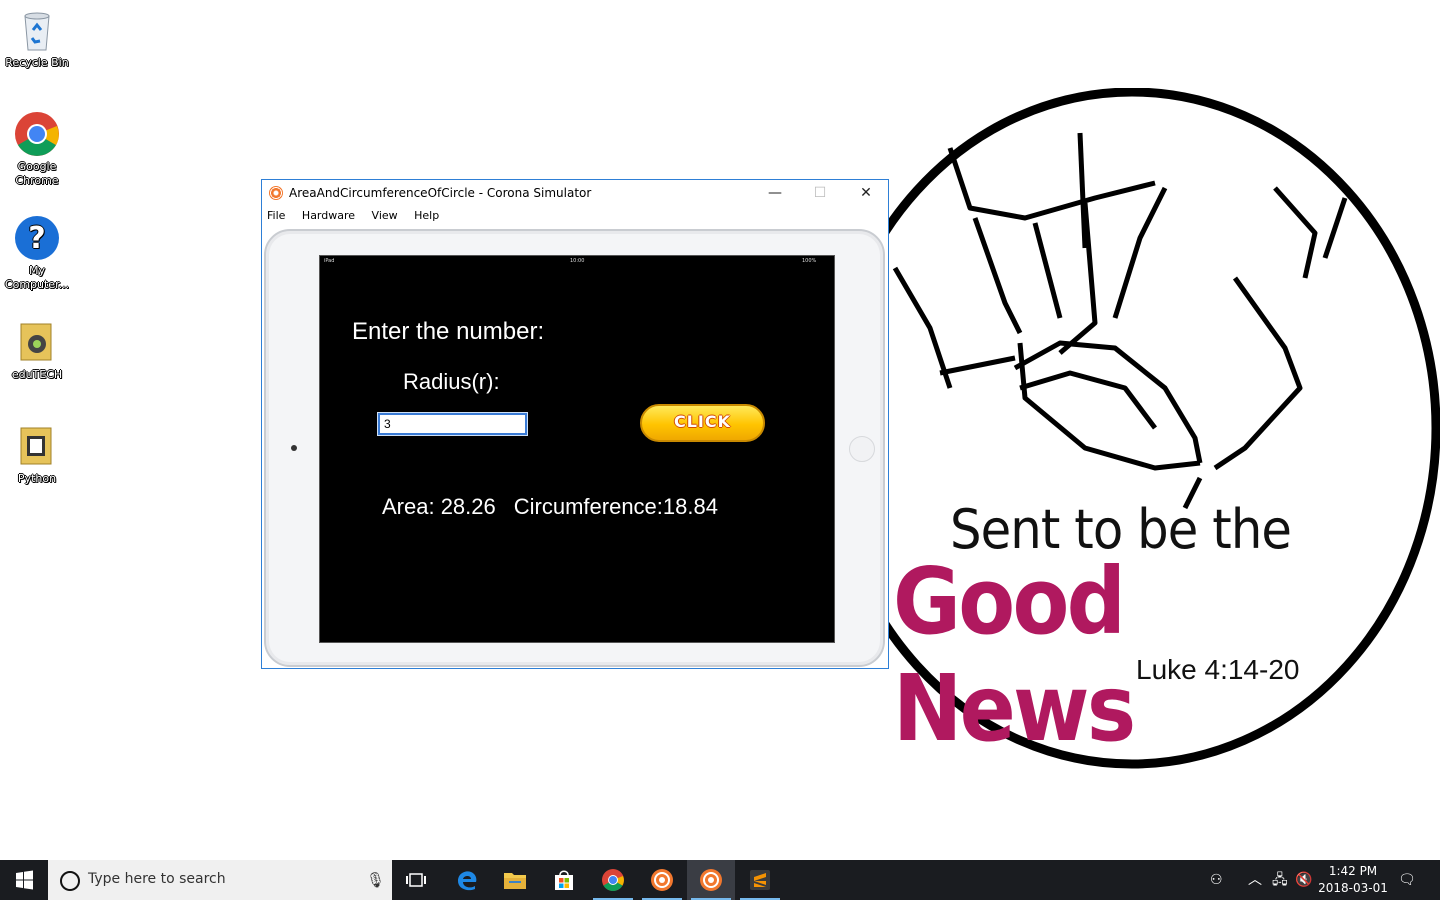  I want to click on area-result: Area: 28.26, so click(439, 506).